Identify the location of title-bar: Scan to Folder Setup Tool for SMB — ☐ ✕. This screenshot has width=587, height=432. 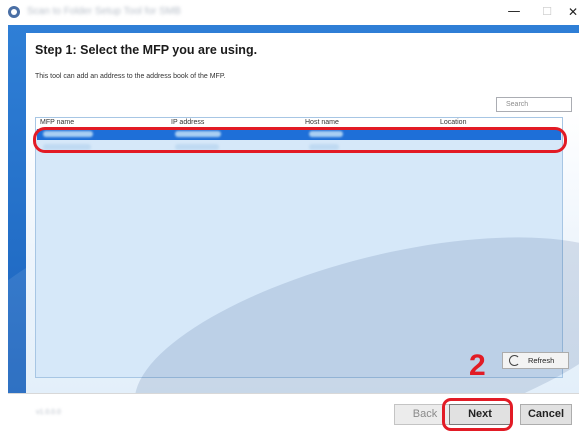
(293, 12).